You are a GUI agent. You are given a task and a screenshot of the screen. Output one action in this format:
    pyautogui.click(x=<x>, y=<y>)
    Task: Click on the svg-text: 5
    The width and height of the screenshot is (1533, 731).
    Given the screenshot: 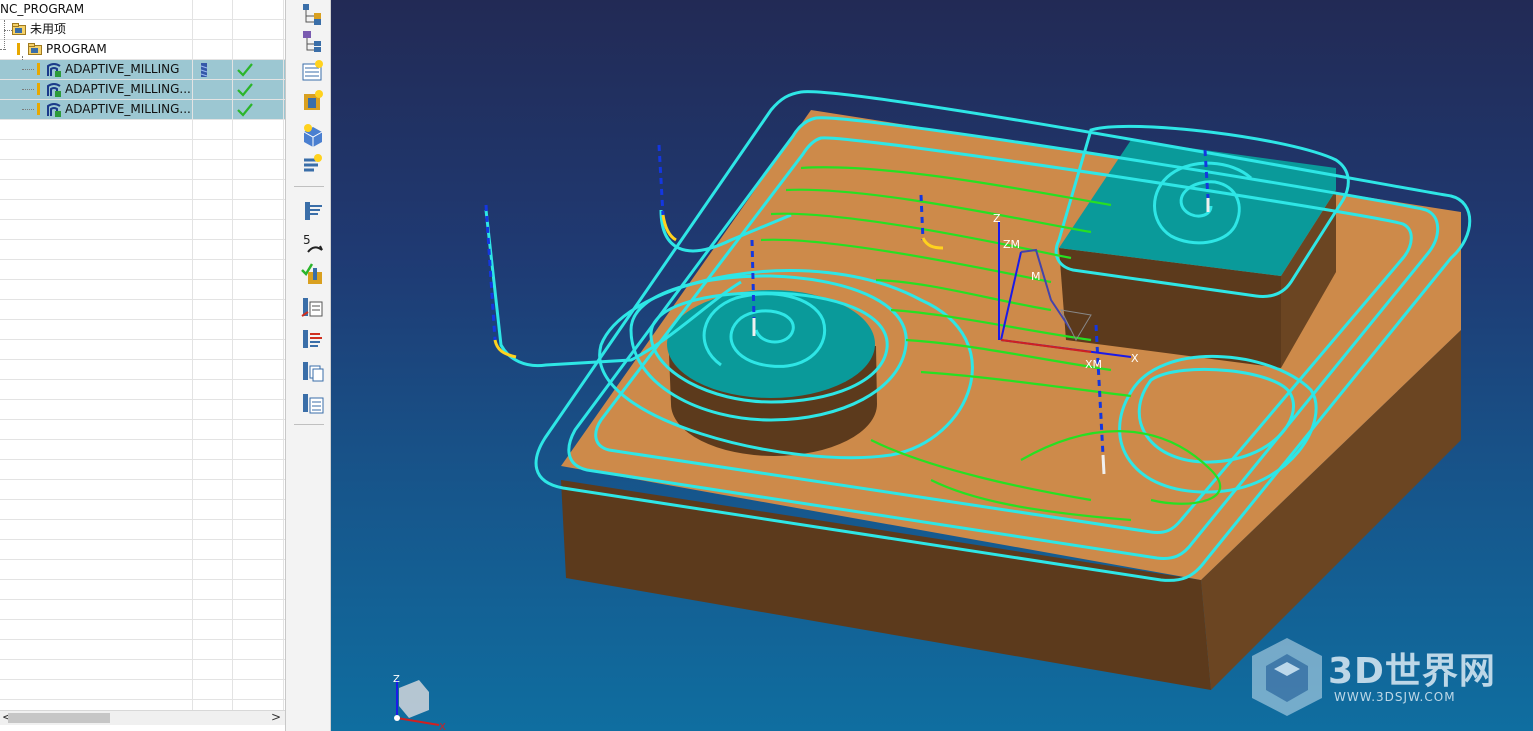 What is the action you would take?
    pyautogui.click(x=307, y=240)
    